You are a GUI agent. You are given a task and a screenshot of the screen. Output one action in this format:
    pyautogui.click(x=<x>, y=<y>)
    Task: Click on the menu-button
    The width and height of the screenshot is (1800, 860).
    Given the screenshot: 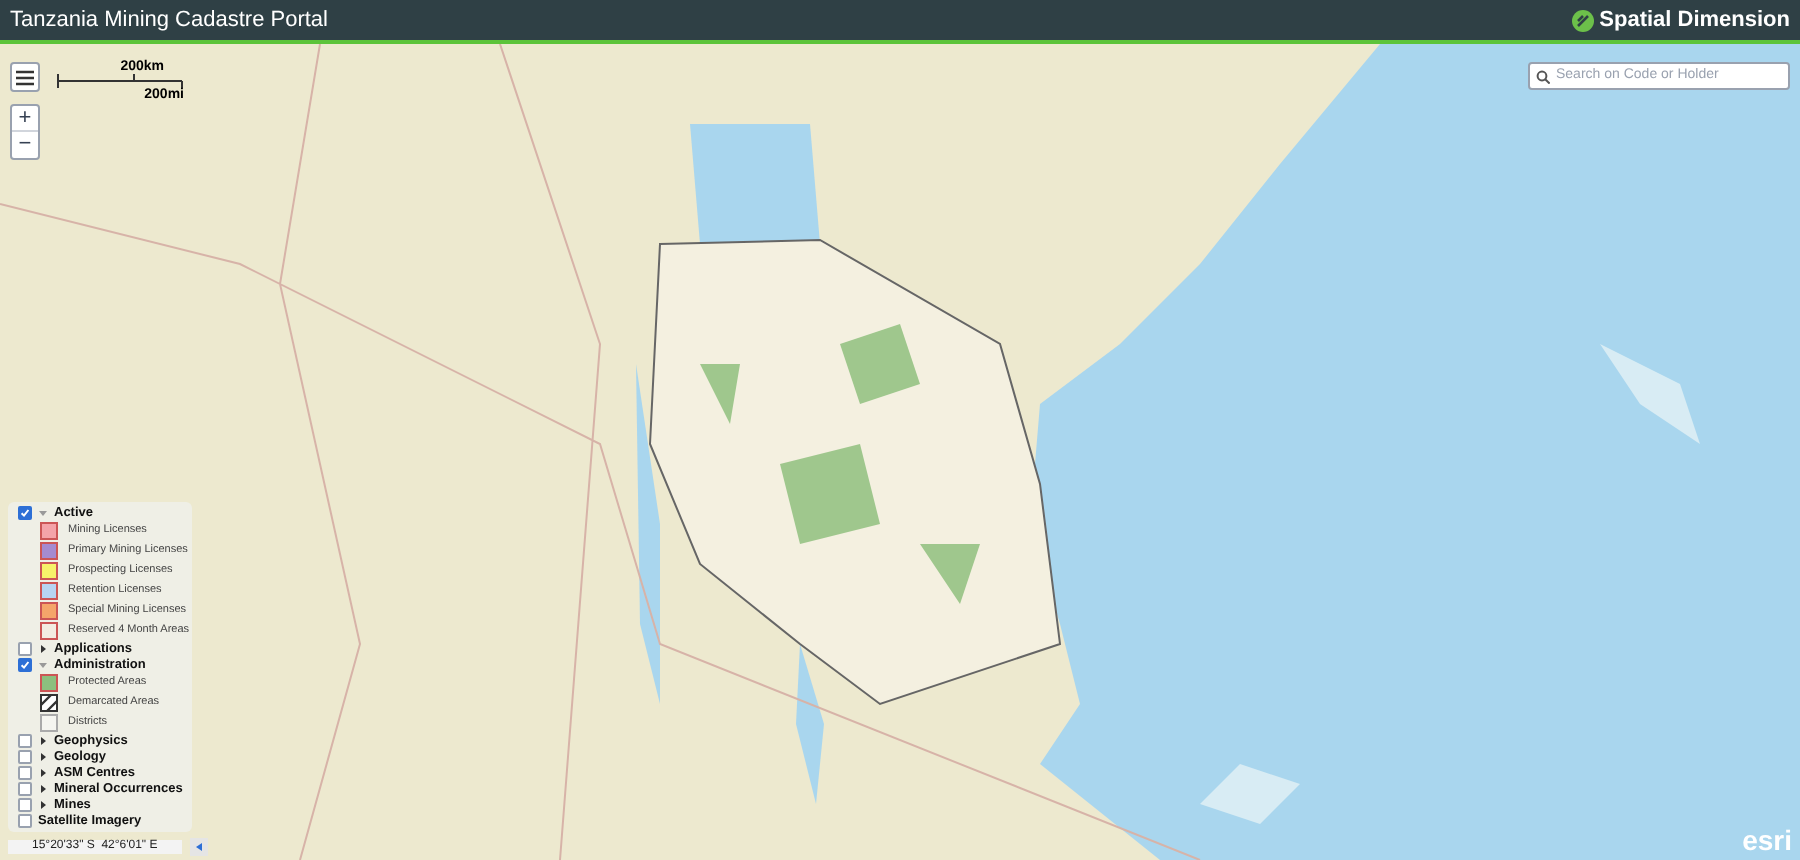 What is the action you would take?
    pyautogui.click(x=25, y=77)
    